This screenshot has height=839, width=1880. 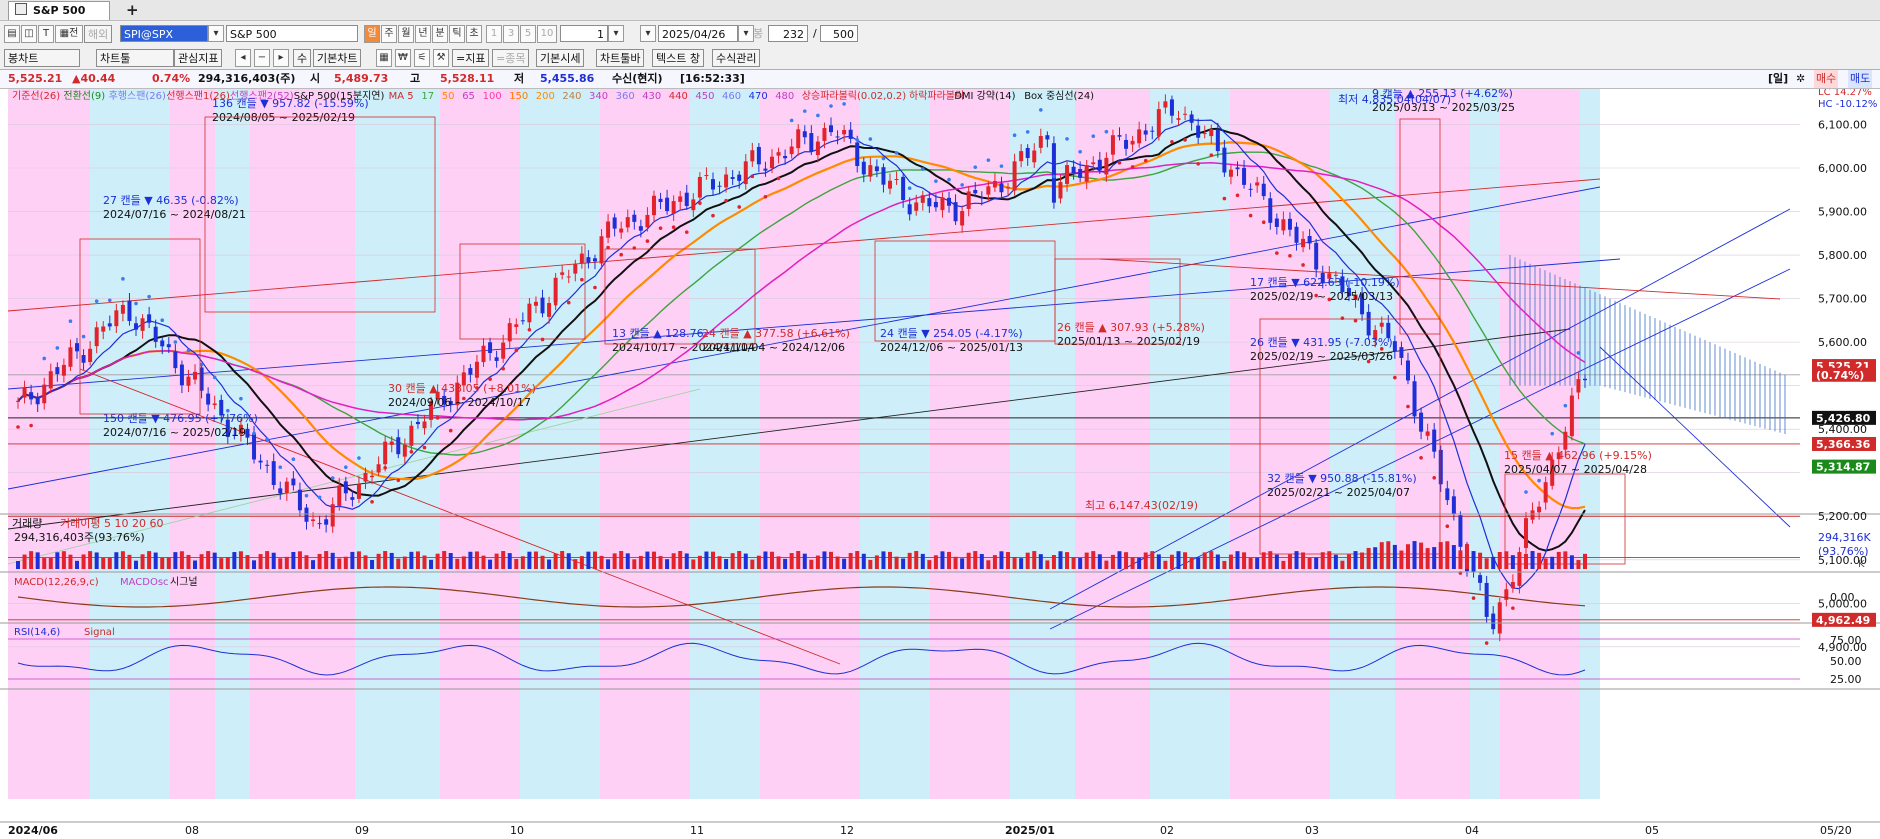 What do you see at coordinates (281, 58) in the screenshot?
I see `scroll-right-icon: ▸` at bounding box center [281, 58].